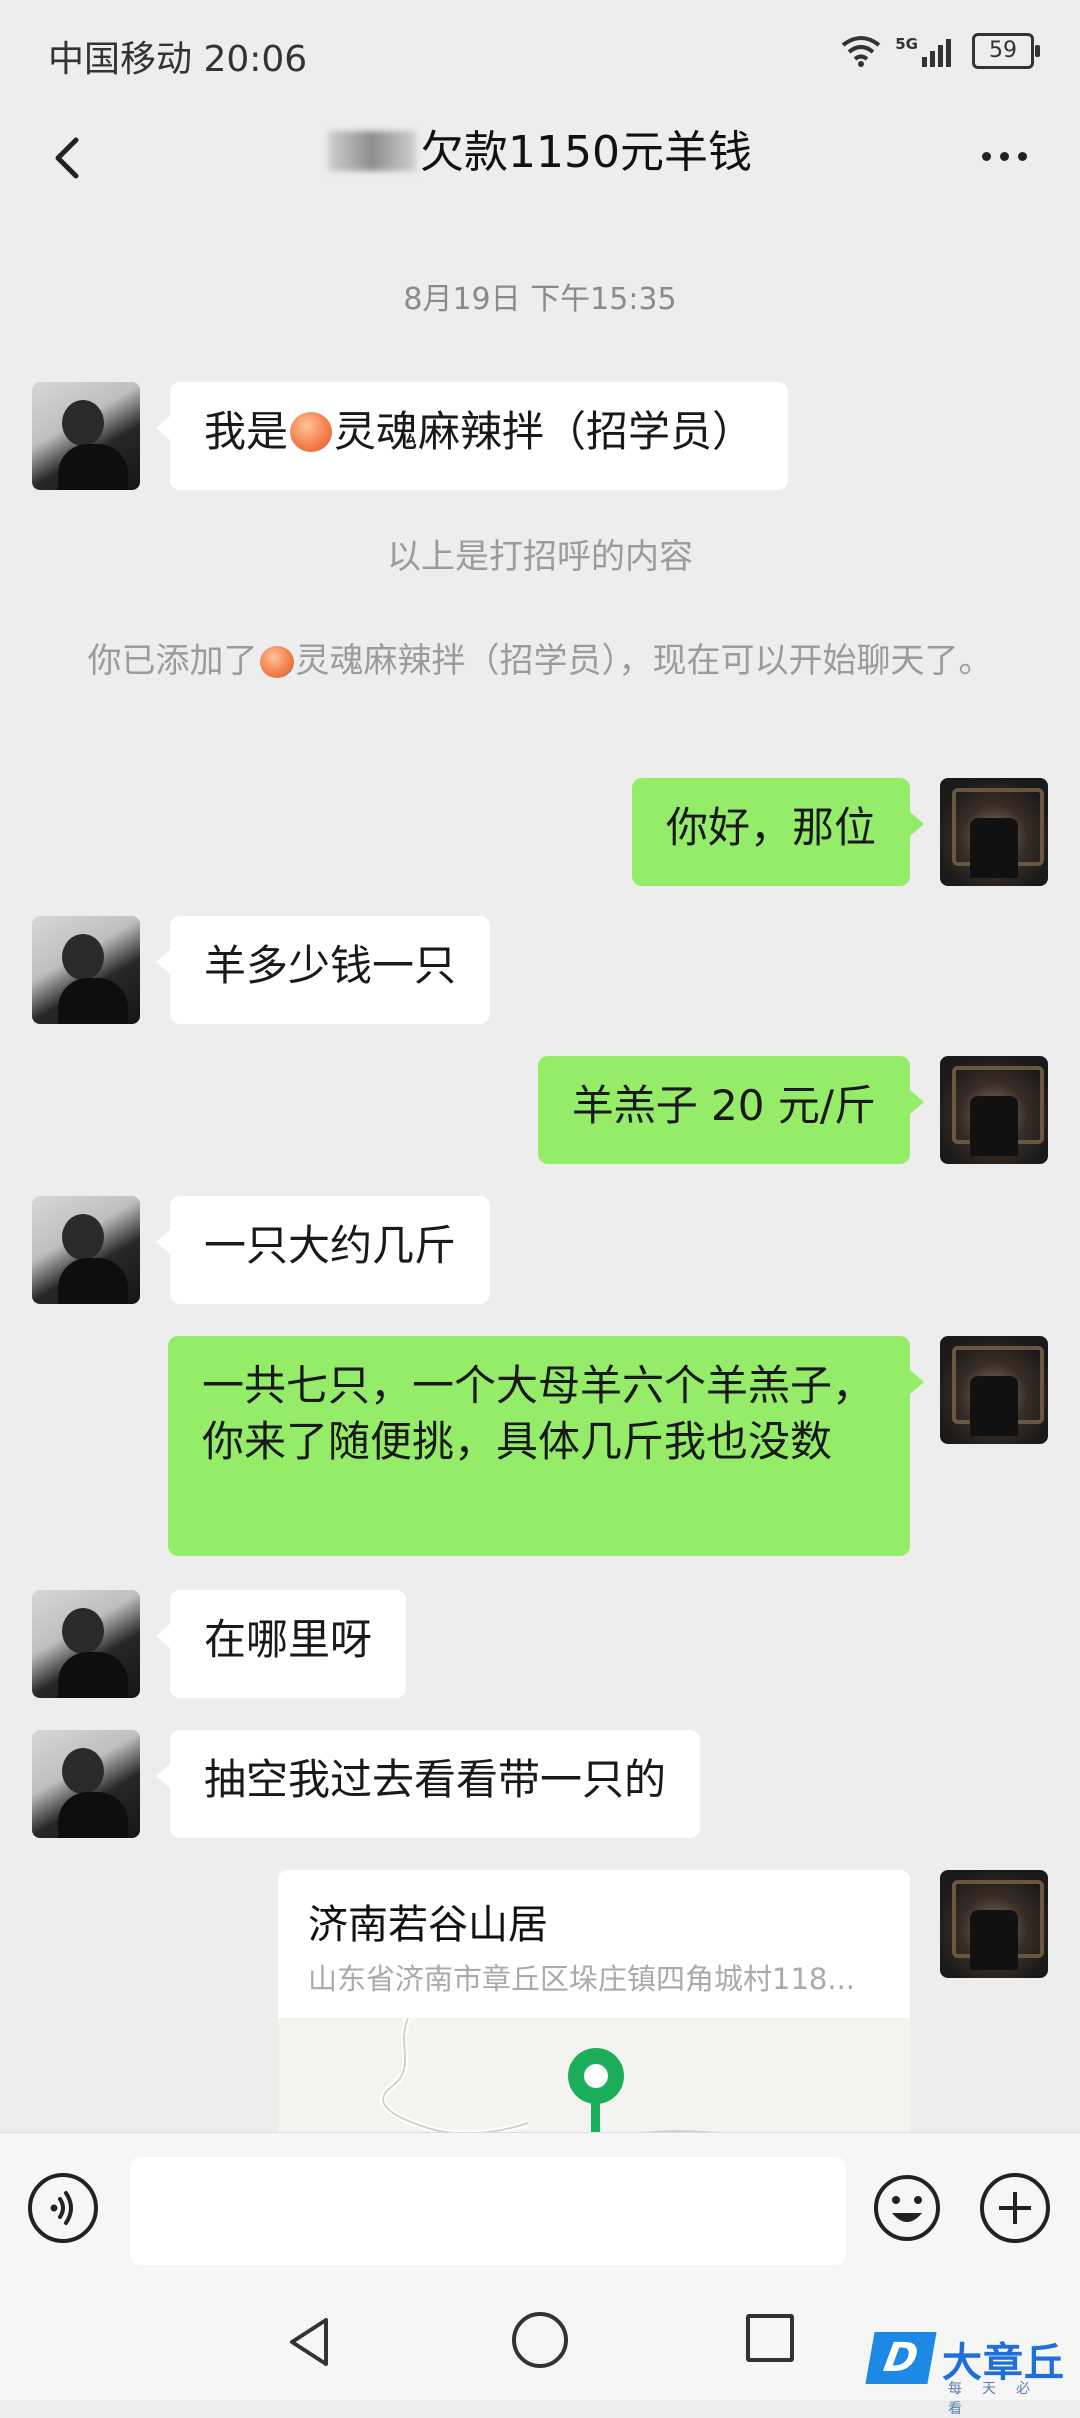 This screenshot has width=1080, height=2418. What do you see at coordinates (770, 827) in the screenshot?
I see `message-text: 你好，那位` at bounding box center [770, 827].